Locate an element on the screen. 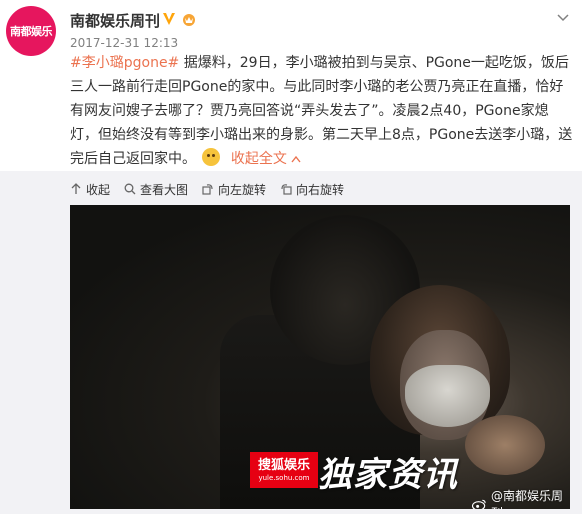 This screenshot has width=582, height=514. rotate-right-button: 向右旋转 is located at coordinates (312, 189).